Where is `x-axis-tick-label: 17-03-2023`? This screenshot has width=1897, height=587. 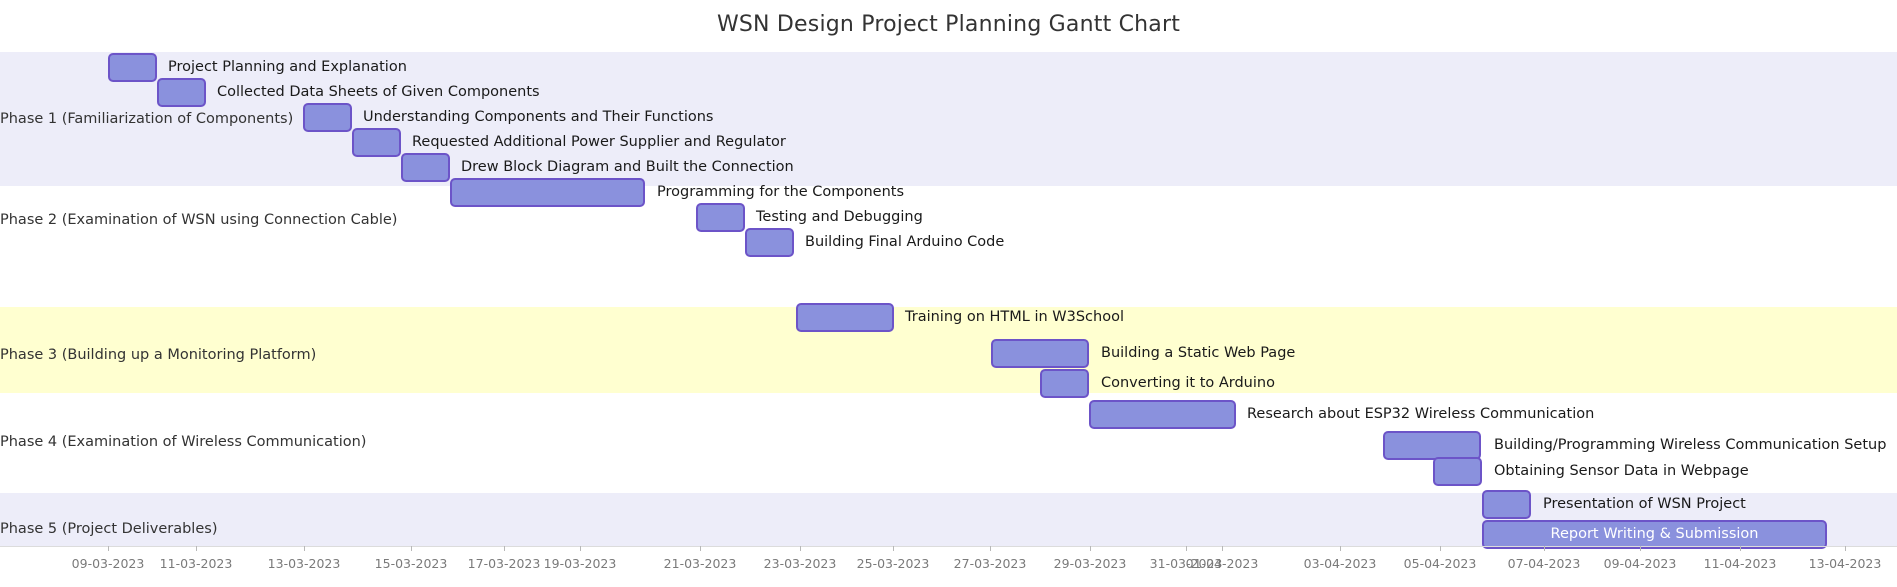
x-axis-tick-label: 17-03-2023 is located at coordinates (504, 563).